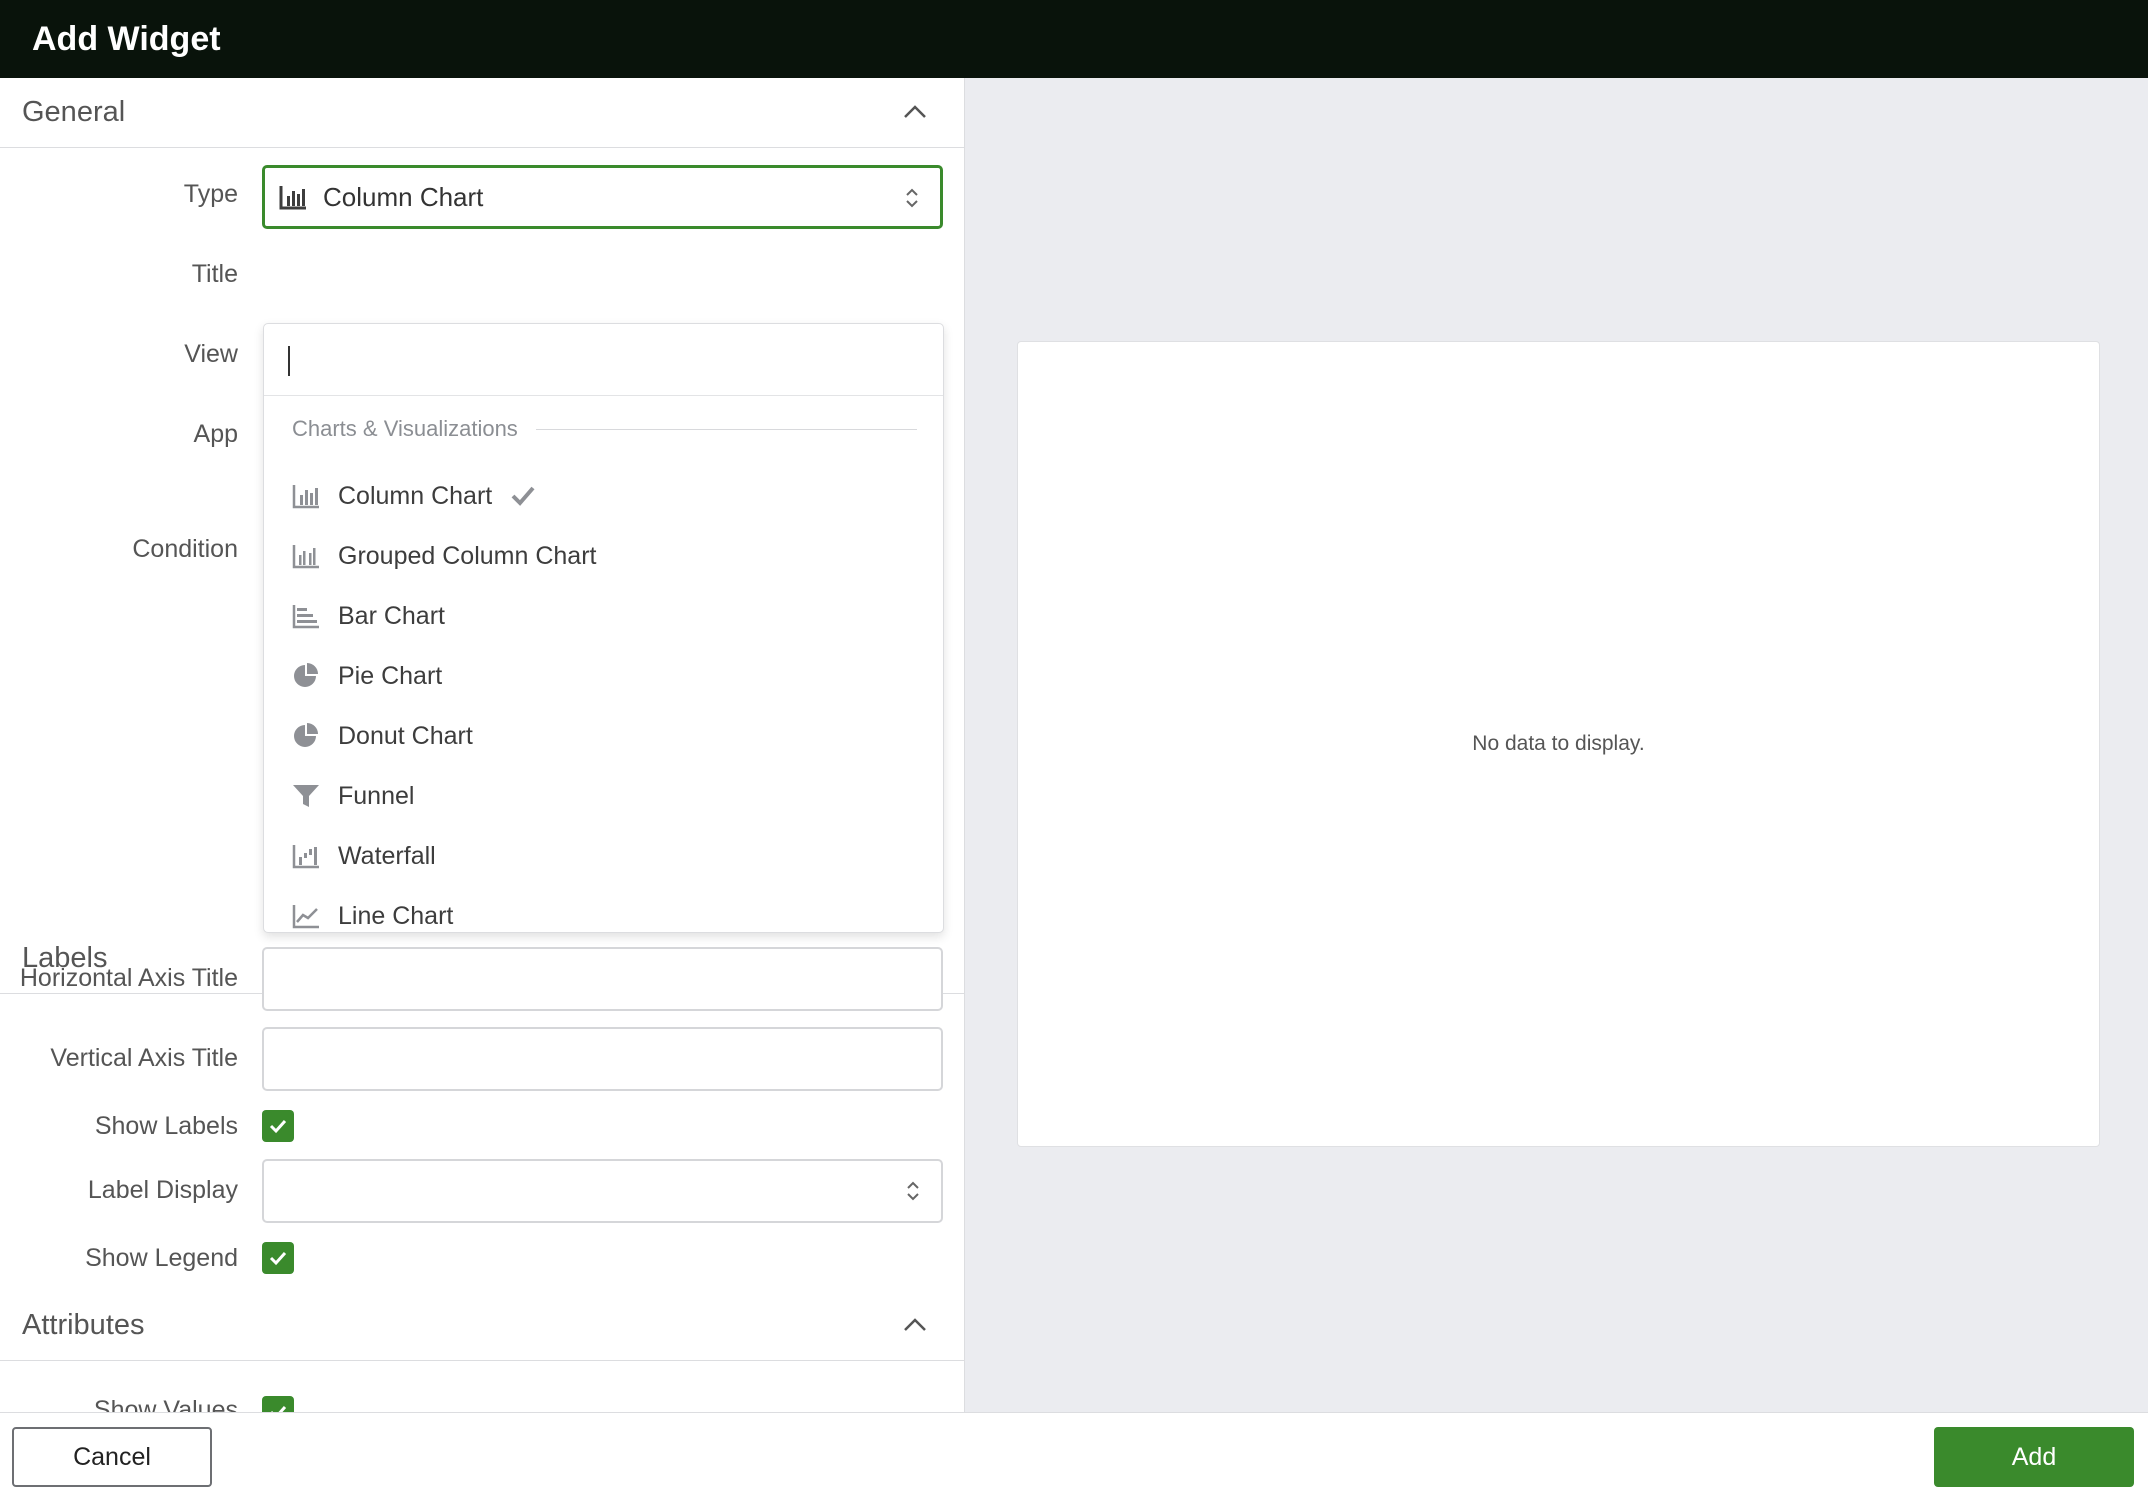 The height and width of the screenshot is (1494, 2148). I want to click on funnel-icon, so click(306, 796).